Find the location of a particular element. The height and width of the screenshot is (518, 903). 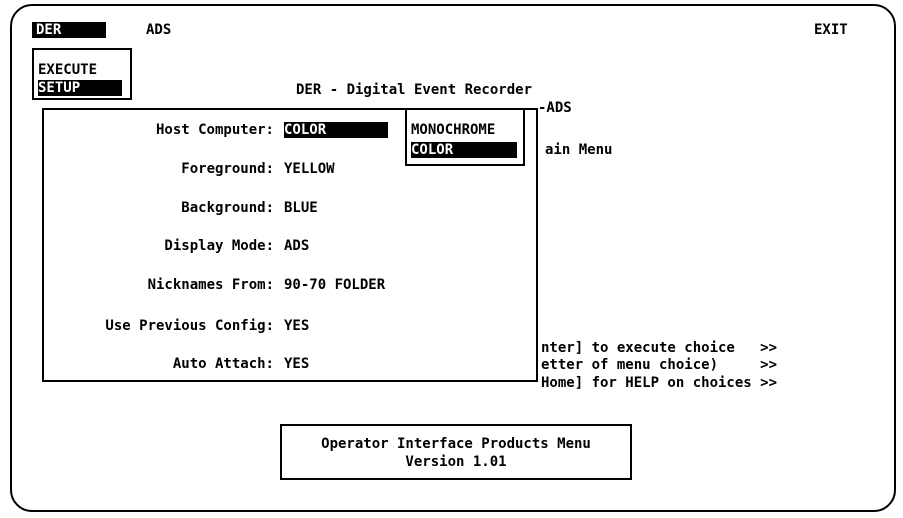

product-menu-title: Operator Interface Products Menu is located at coordinates (456, 444).